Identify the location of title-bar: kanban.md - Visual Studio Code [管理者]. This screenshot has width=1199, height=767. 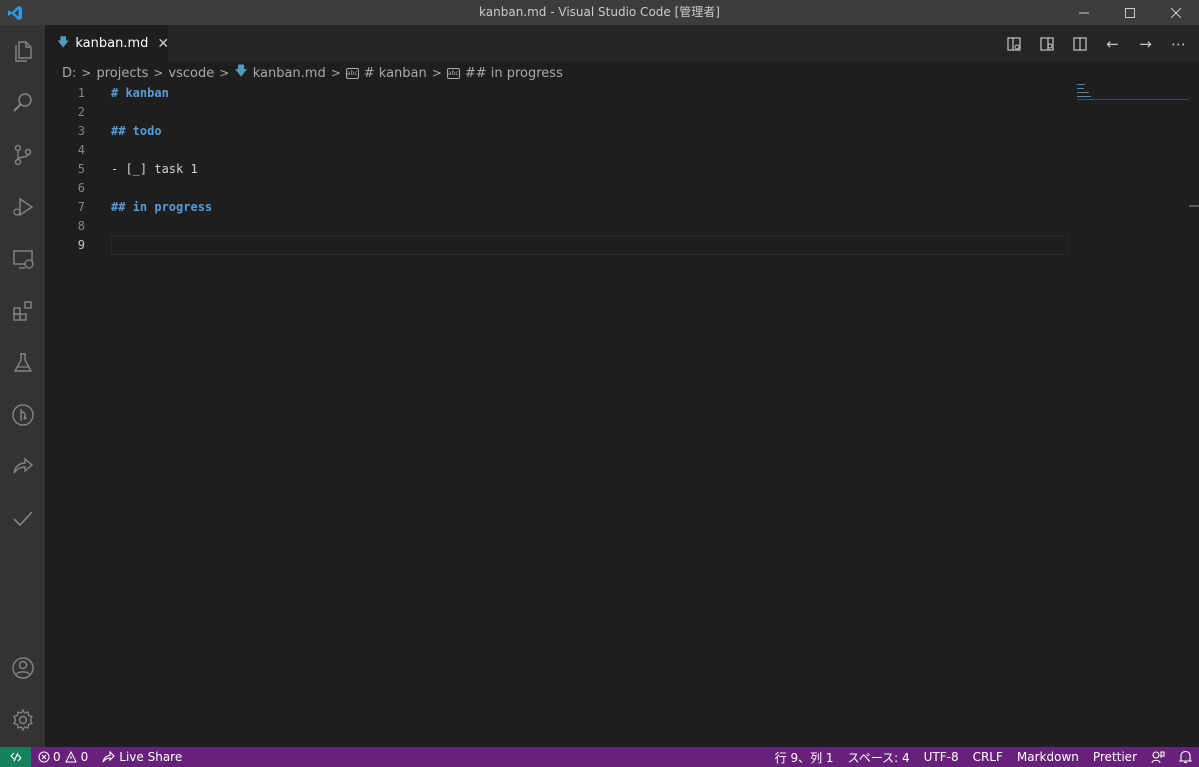
(599, 12).